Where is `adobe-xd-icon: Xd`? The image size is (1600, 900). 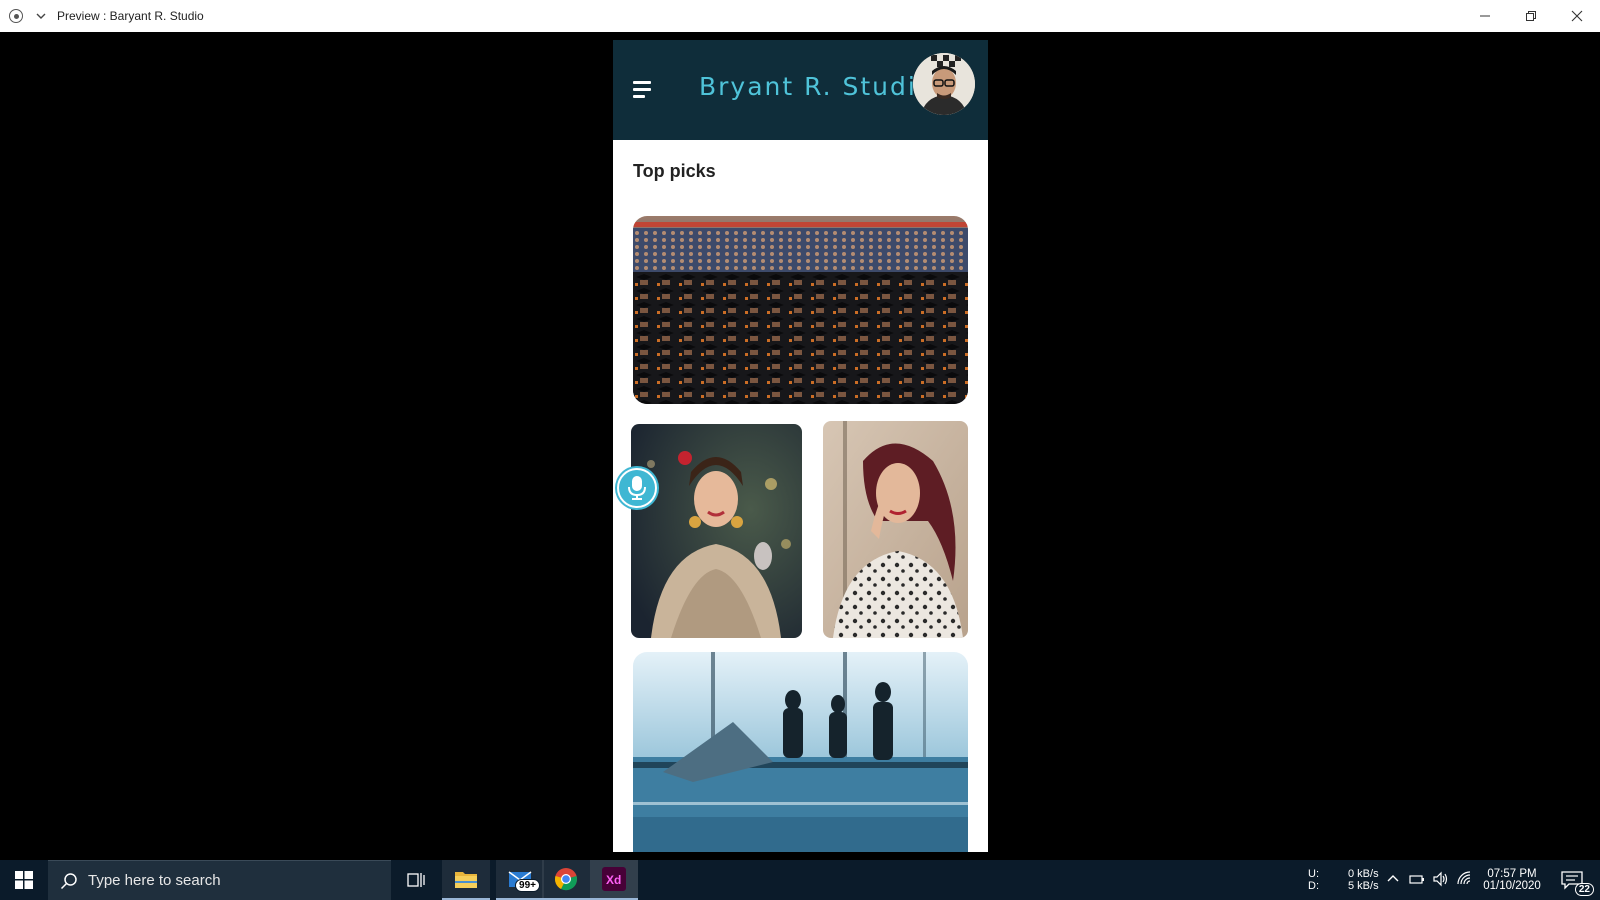
adobe-xd-icon: Xd is located at coordinates (614, 879).